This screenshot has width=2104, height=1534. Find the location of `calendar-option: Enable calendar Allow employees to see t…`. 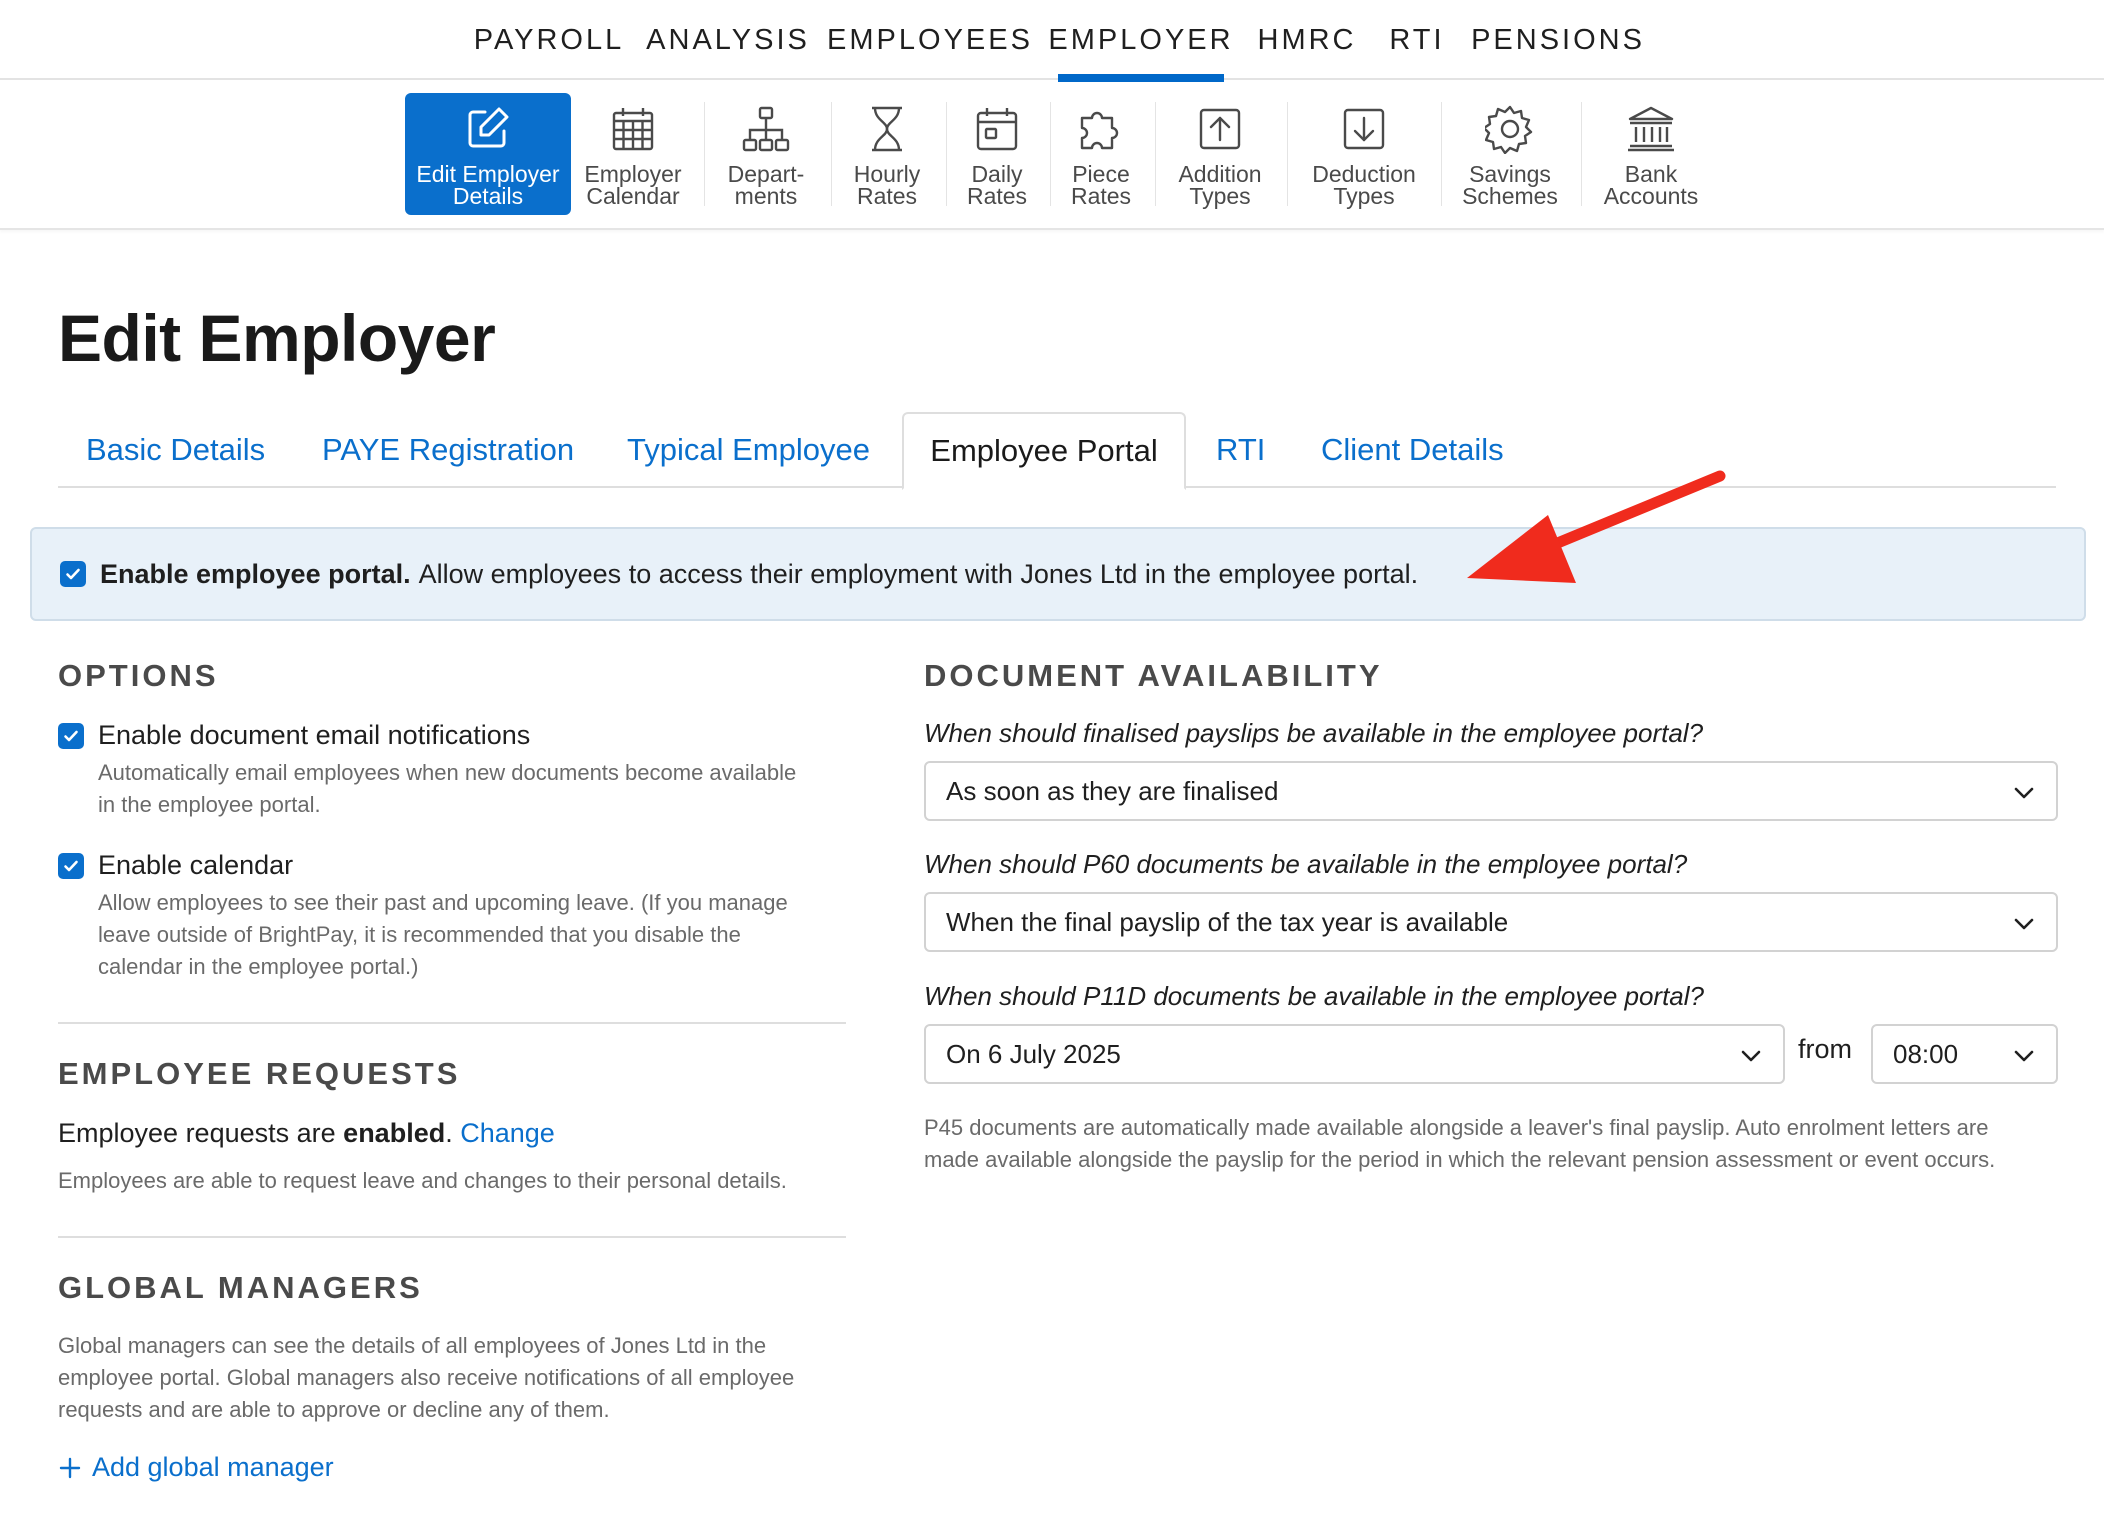

calendar-option: Enable calendar Allow employees to see t… is located at coordinates (453, 916).